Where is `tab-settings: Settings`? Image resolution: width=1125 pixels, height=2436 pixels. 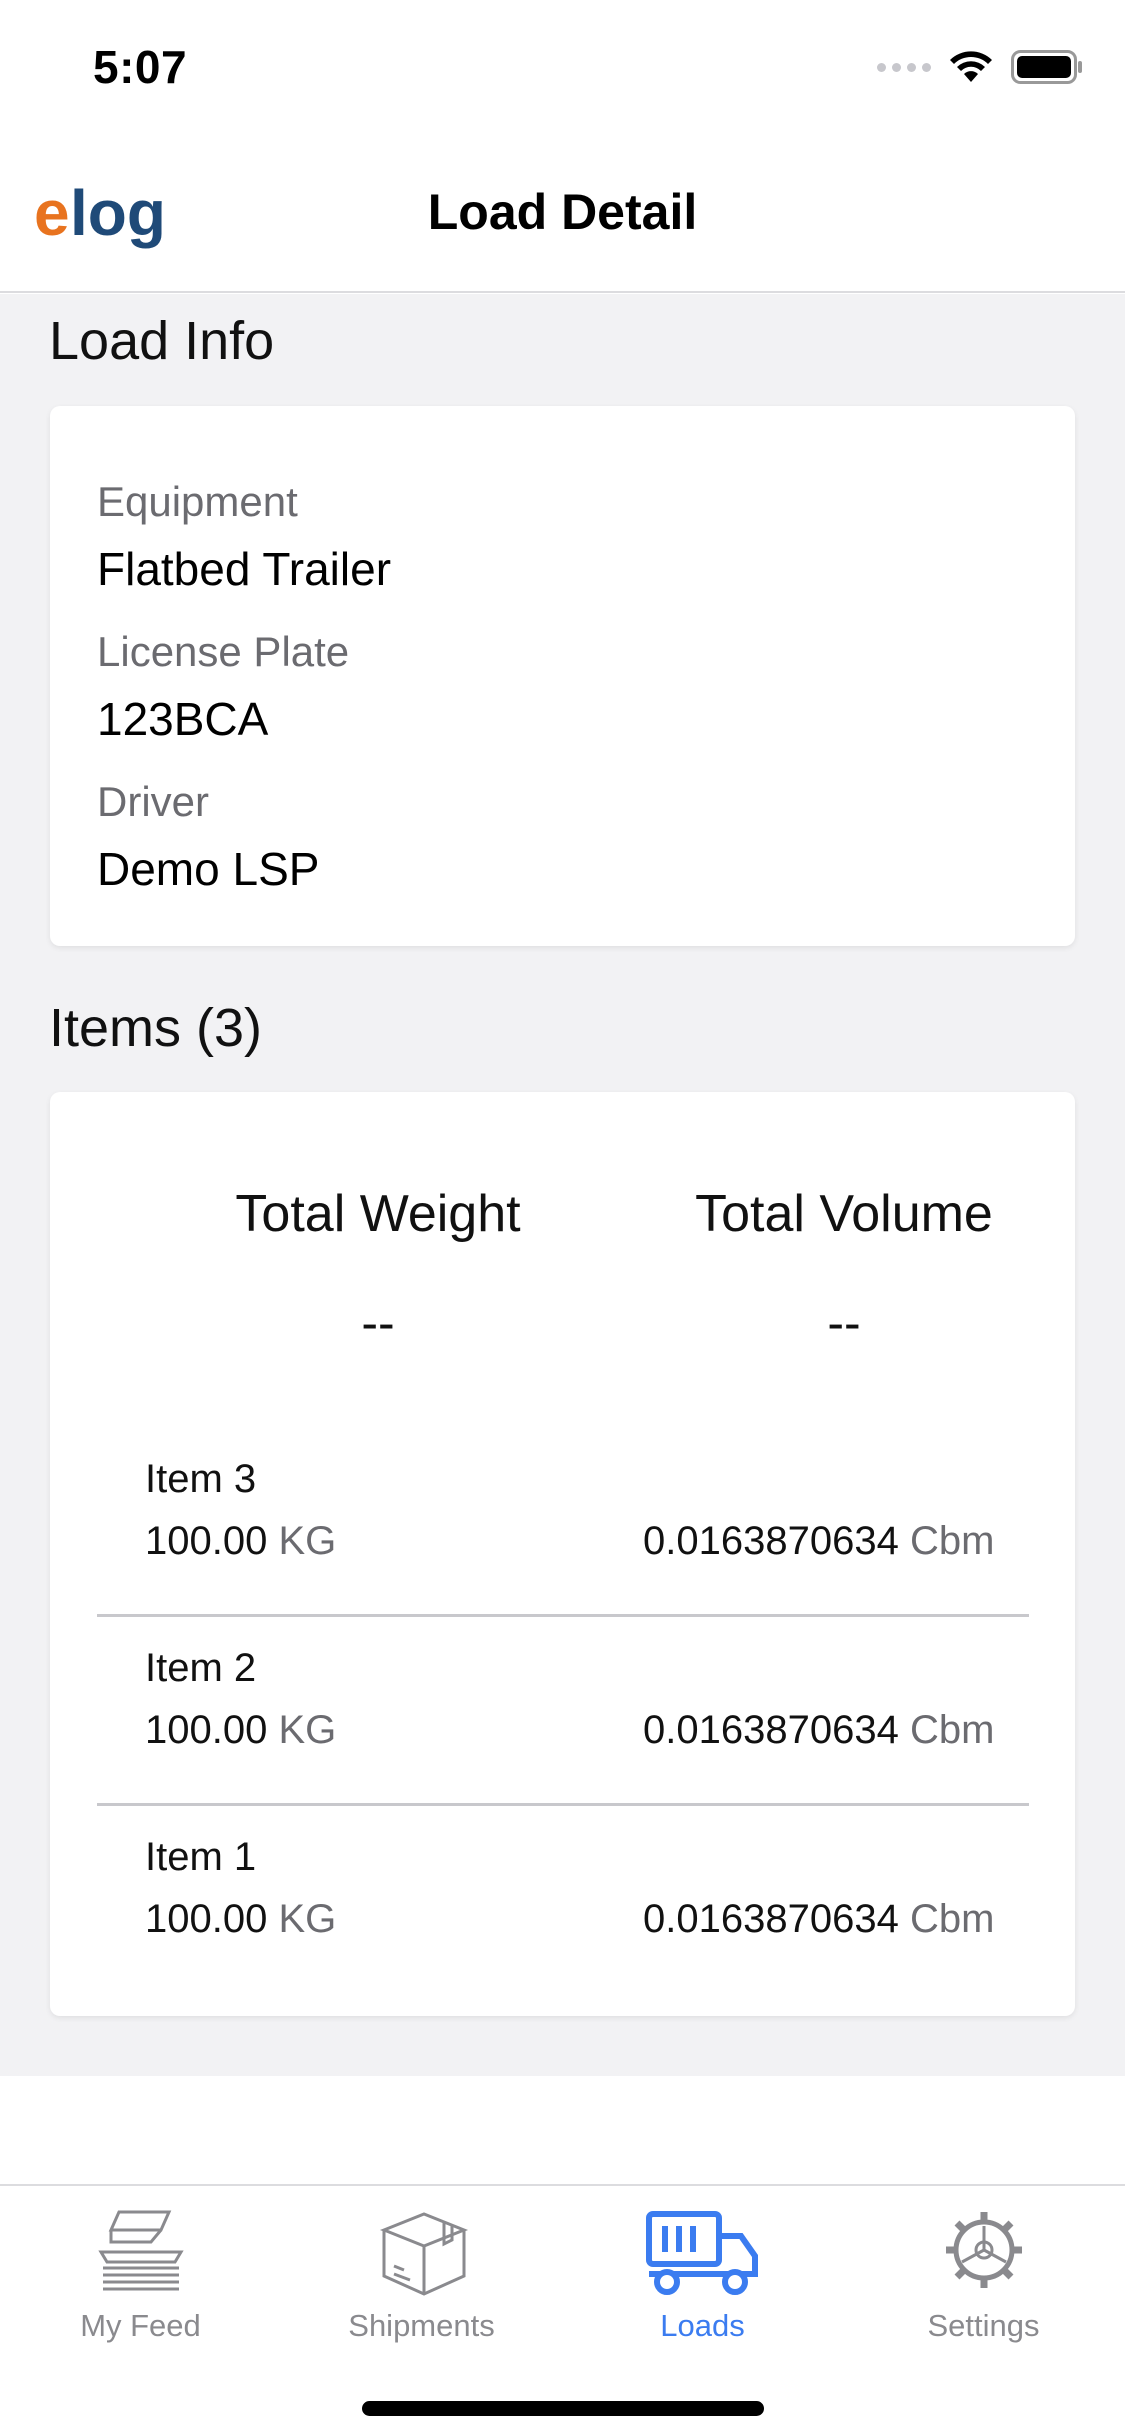
tab-settings: Settings is located at coordinates (983, 2271).